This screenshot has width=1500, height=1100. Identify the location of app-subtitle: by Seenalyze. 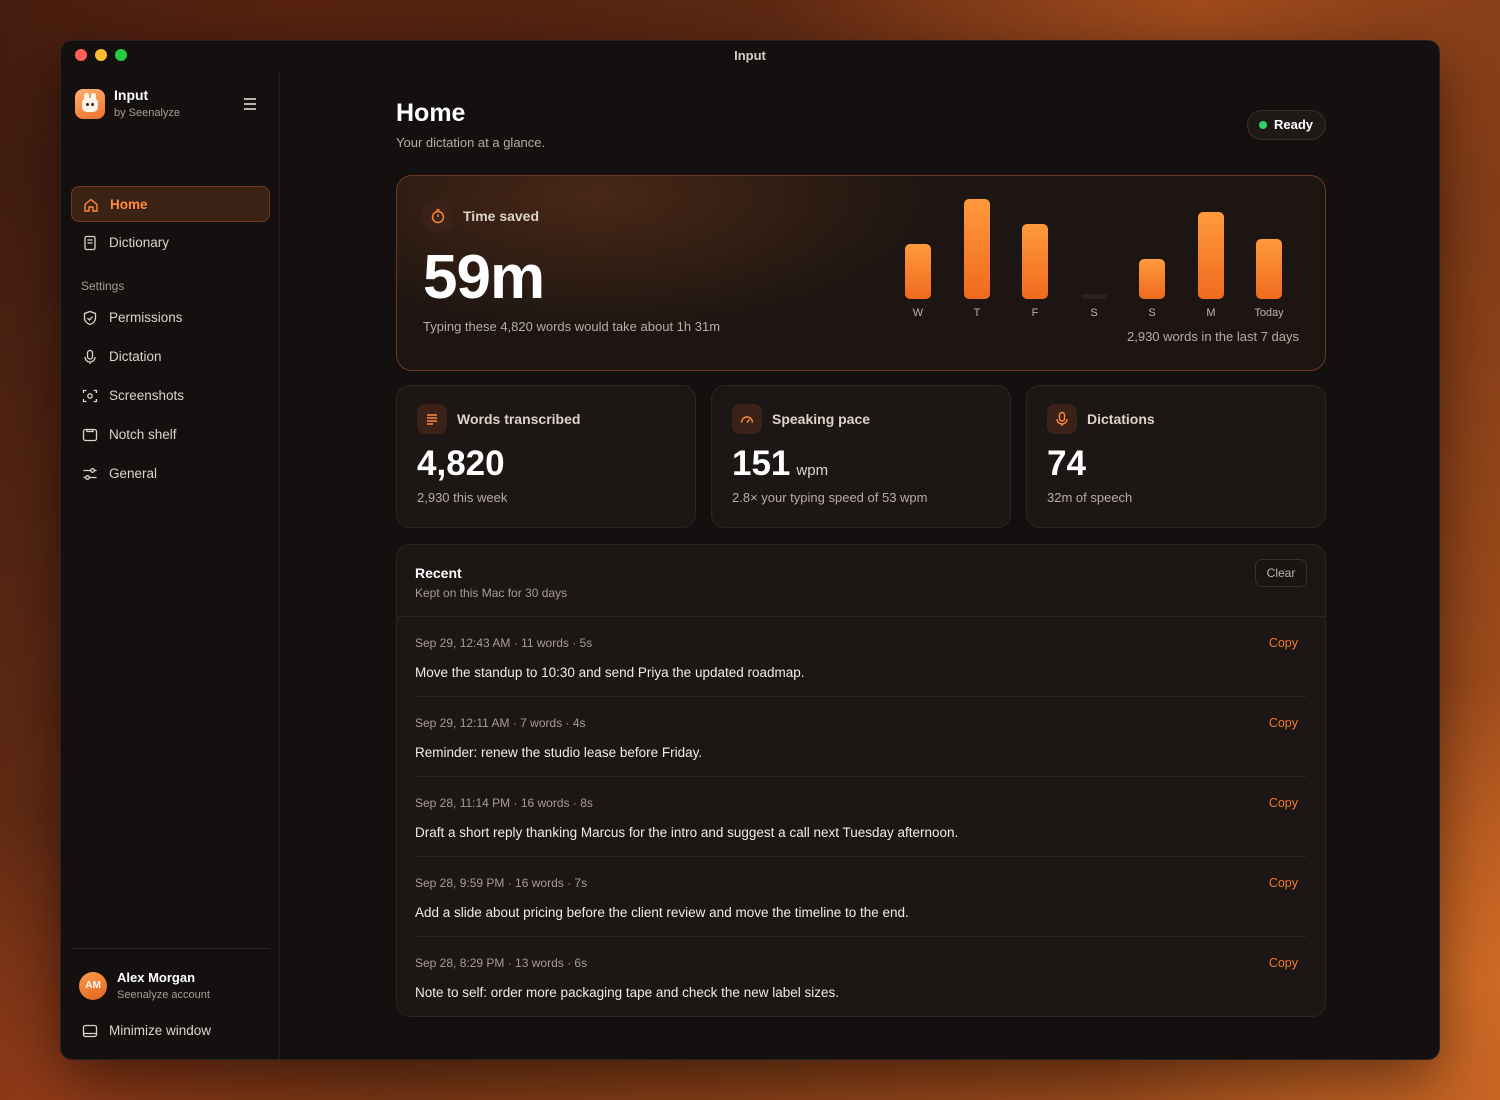
(147, 113).